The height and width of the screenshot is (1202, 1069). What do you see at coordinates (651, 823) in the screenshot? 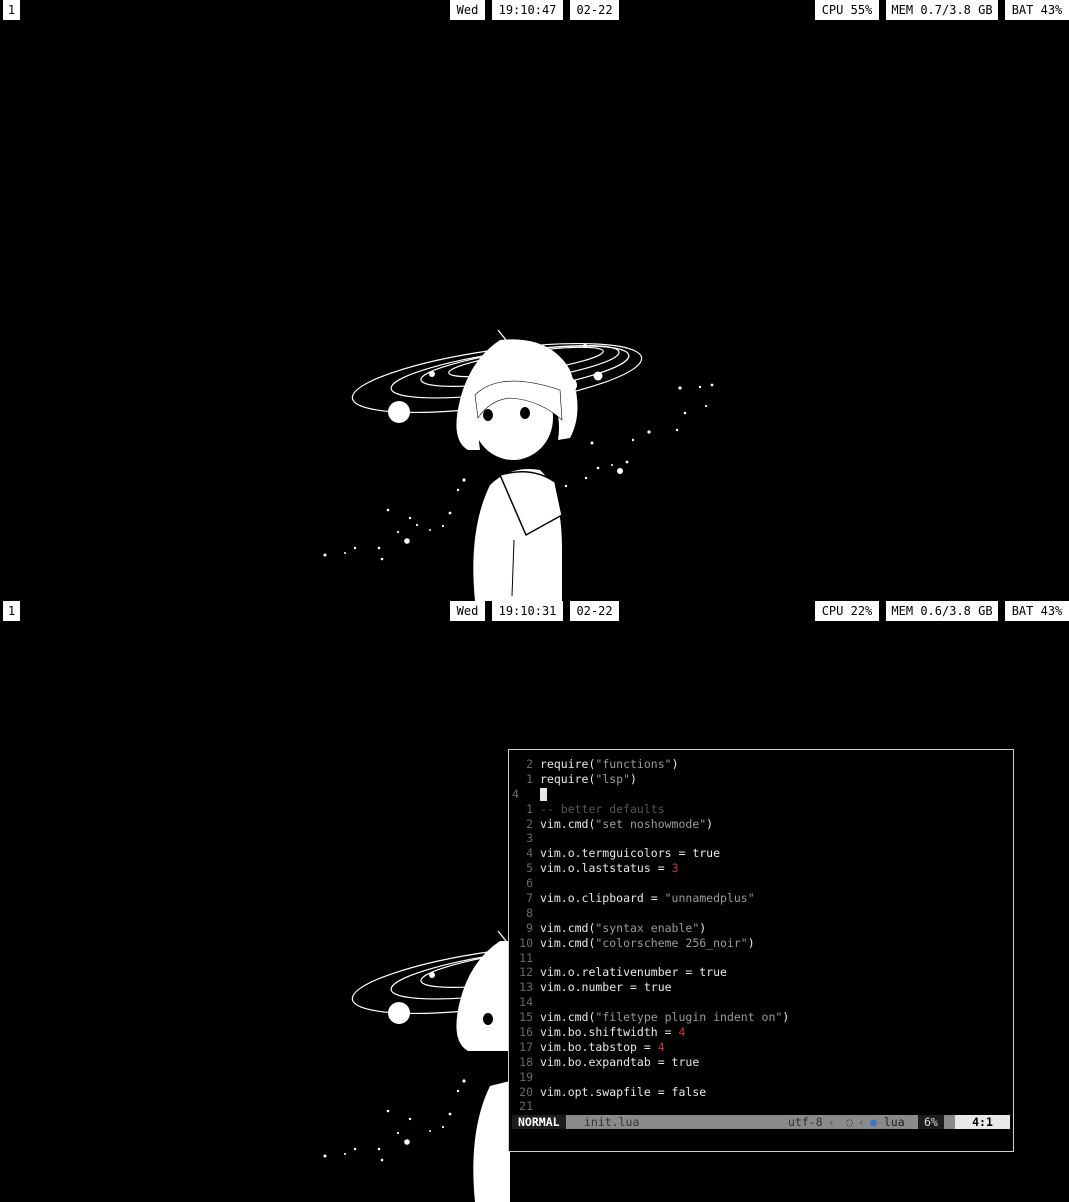
I see `code-token: "set noshowmode"` at bounding box center [651, 823].